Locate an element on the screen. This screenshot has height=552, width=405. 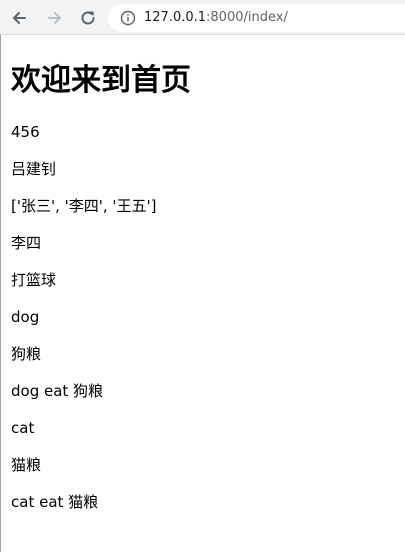
line-item: 打篮球 is located at coordinates (34, 280).